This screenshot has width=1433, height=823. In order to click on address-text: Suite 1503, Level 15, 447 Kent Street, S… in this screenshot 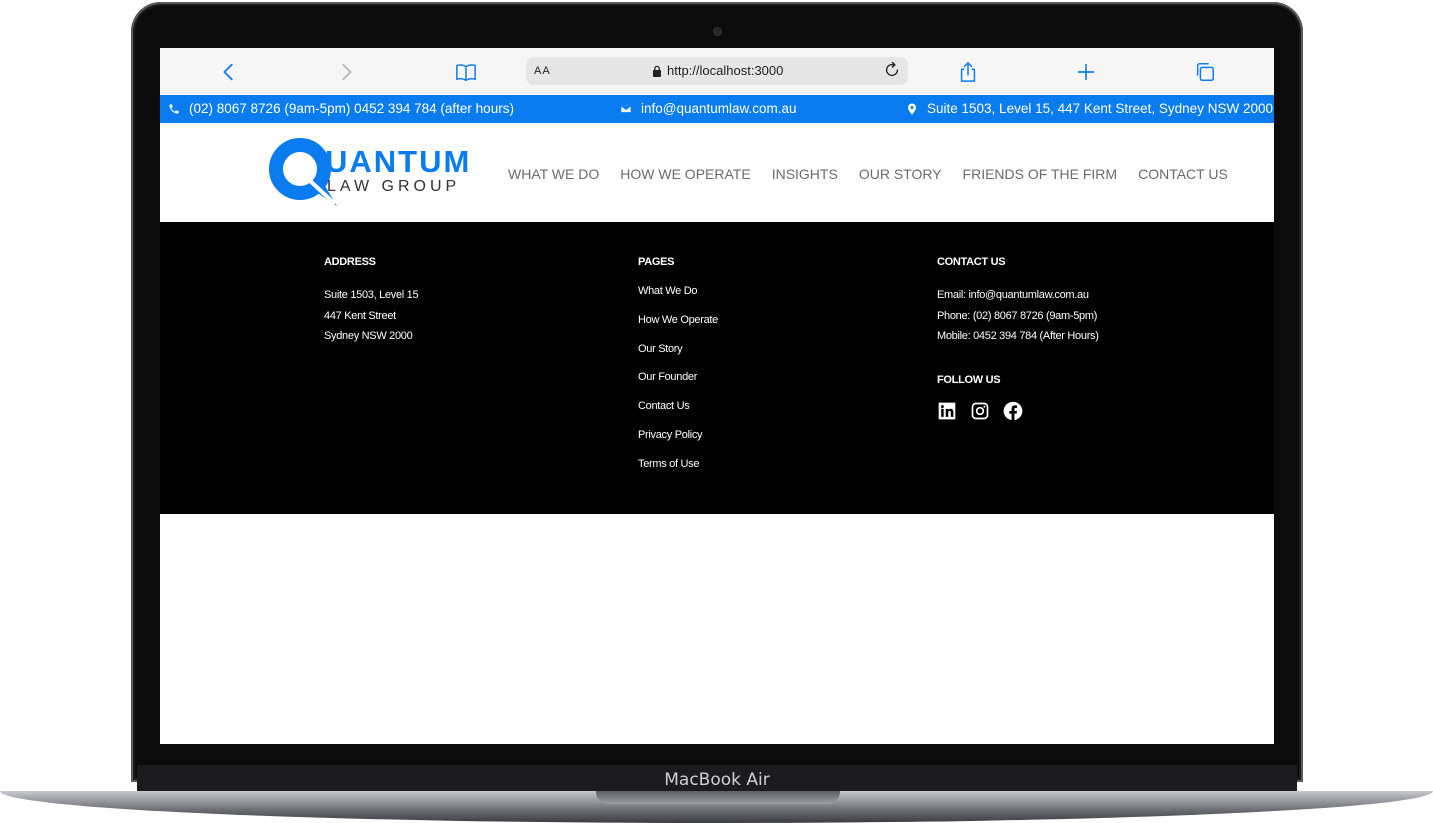, I will do `click(1100, 108)`.